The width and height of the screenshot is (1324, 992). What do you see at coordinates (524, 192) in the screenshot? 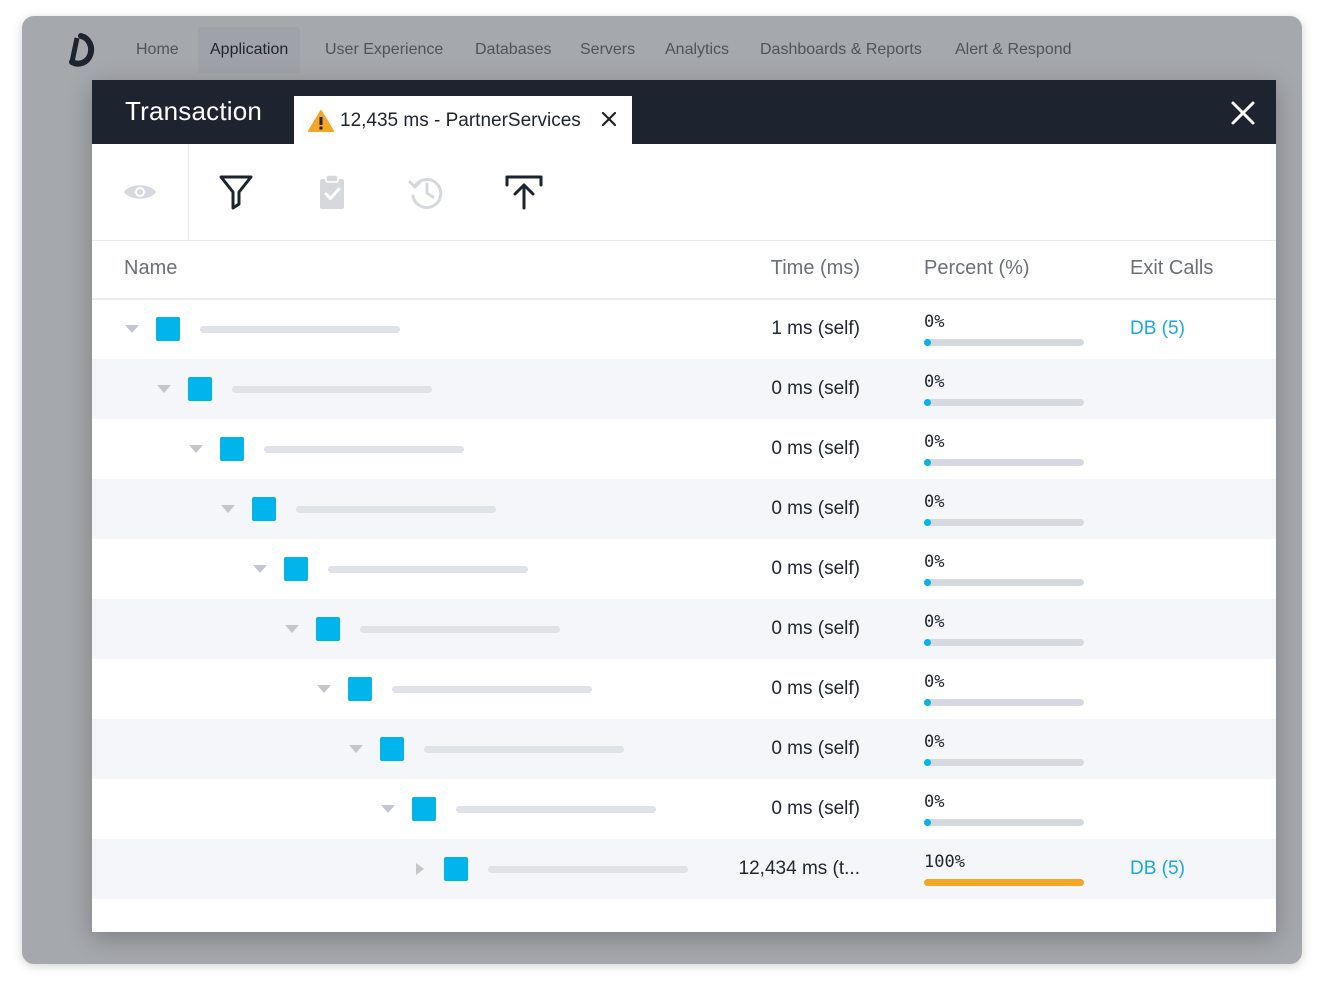
I see `upload-icon` at bounding box center [524, 192].